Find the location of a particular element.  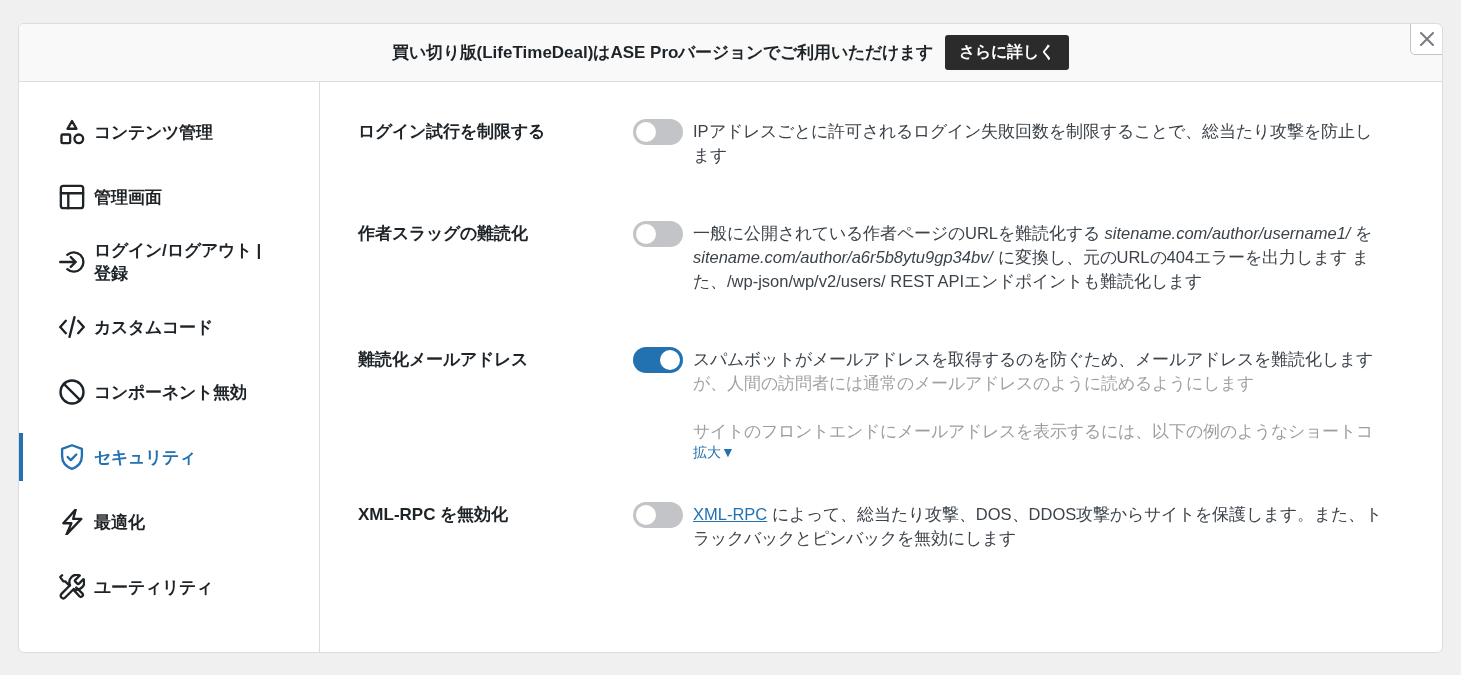

close-button is located at coordinates (1426, 39).